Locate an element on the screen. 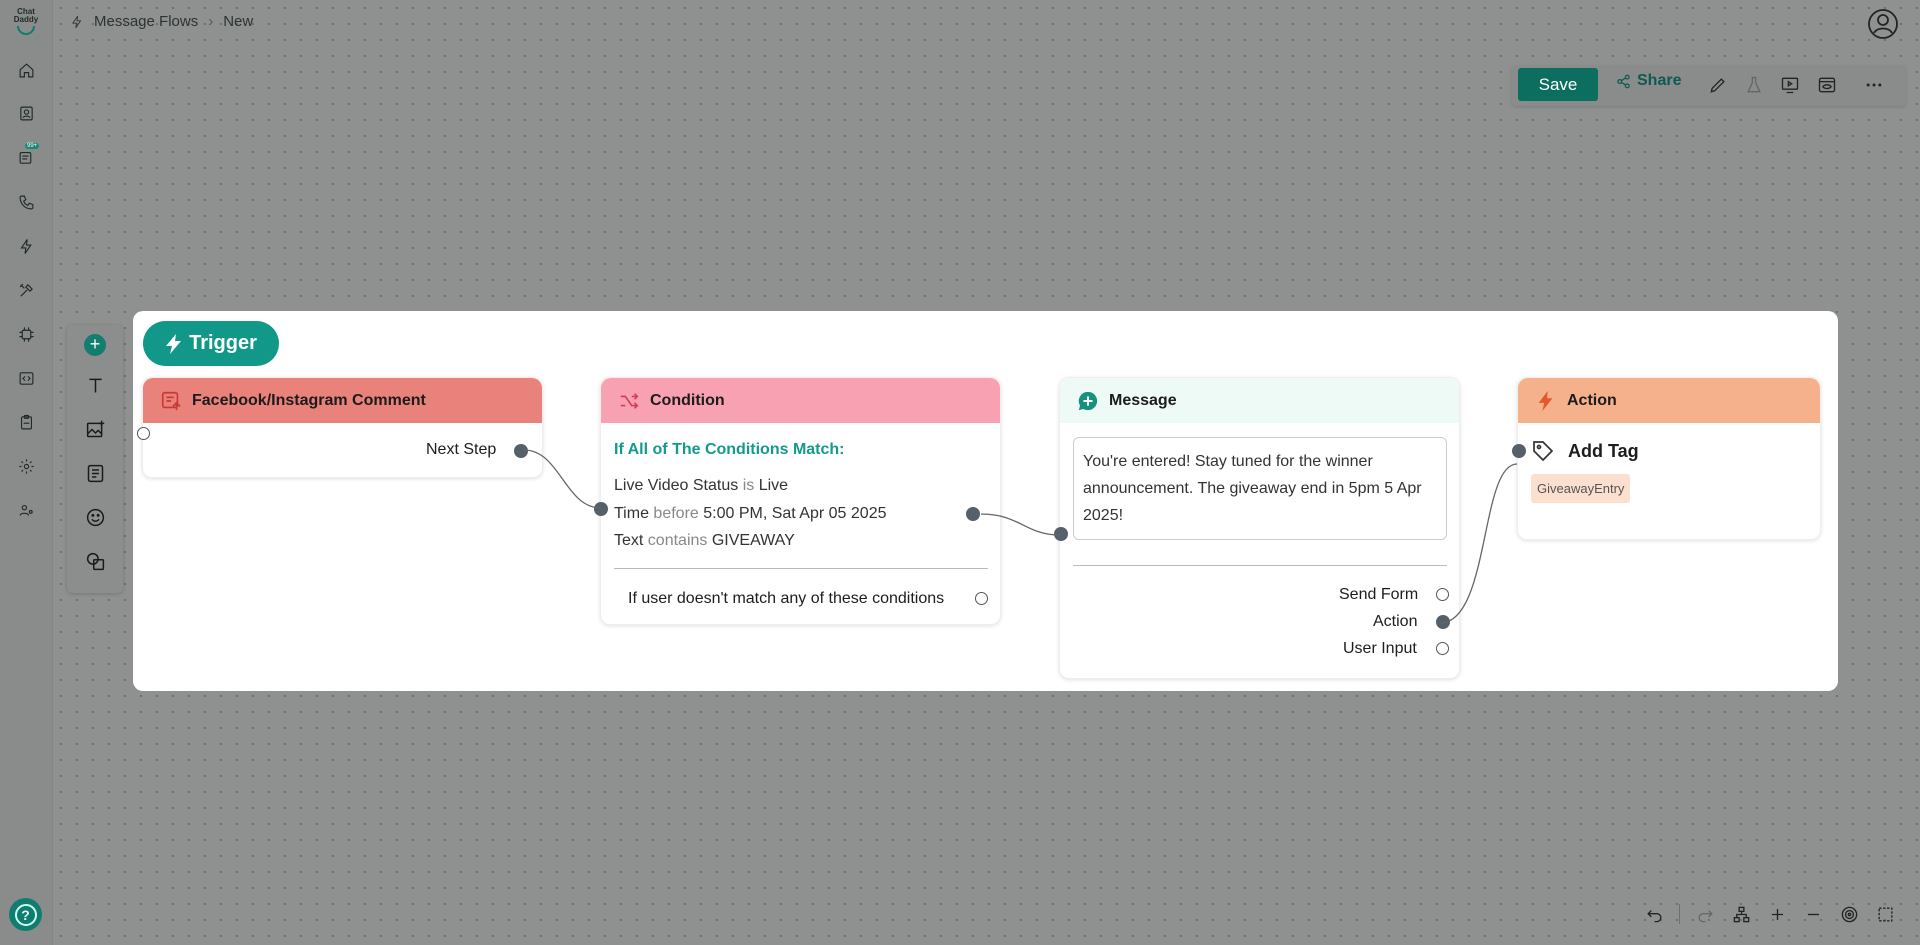  help-icon: ? is located at coordinates (25, 914).